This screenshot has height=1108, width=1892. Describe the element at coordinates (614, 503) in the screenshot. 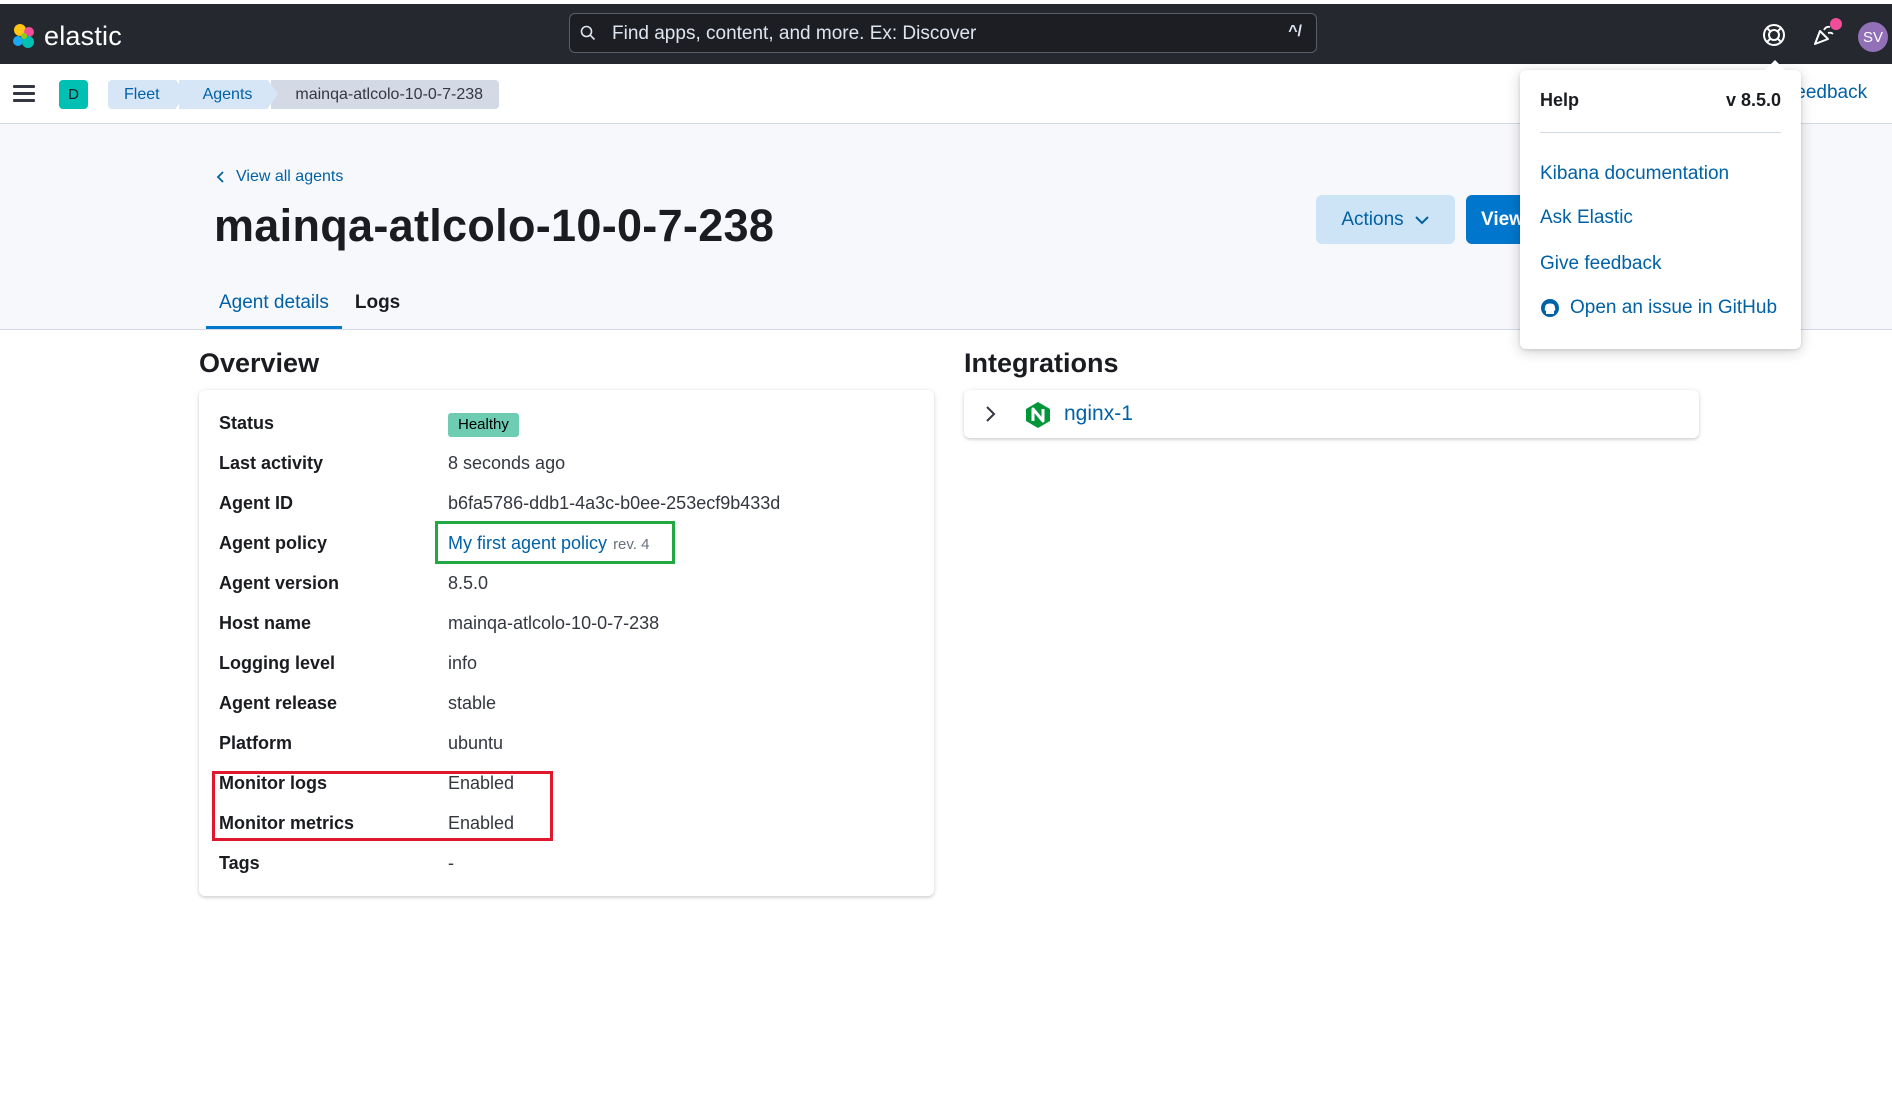

I see `agent-id-value: b6fa5786-ddb1-4a3c-b0ee-253ecf9b433d` at that location.